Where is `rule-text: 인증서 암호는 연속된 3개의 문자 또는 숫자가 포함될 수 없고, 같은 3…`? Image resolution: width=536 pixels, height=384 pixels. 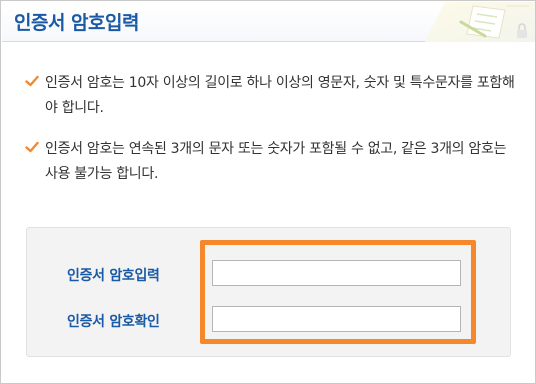 rule-text: 인증서 암호는 연속된 3개의 문자 또는 숫자가 포함될 수 없고, 같은 3… is located at coordinates (276, 161).